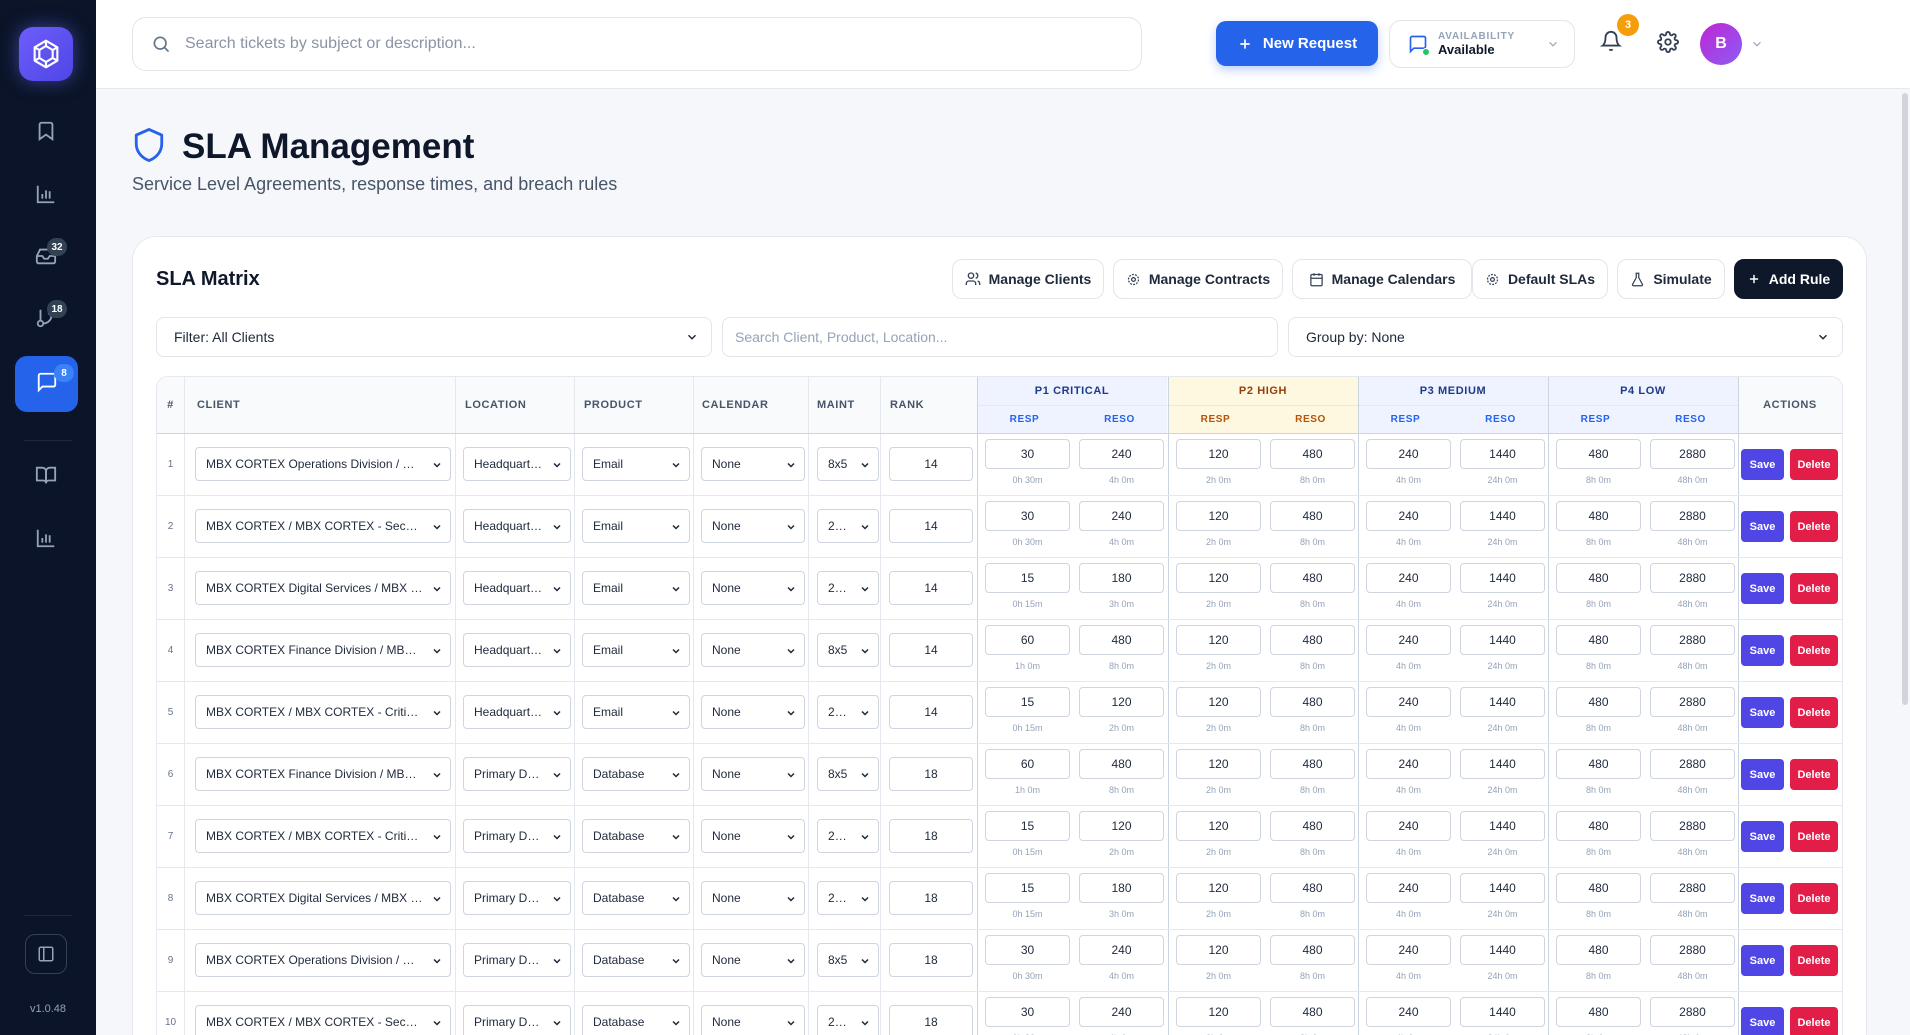 Image resolution: width=1910 pixels, height=1035 pixels. Describe the element at coordinates (1565, 337) in the screenshot. I see `group-by-select: Group by: None` at that location.